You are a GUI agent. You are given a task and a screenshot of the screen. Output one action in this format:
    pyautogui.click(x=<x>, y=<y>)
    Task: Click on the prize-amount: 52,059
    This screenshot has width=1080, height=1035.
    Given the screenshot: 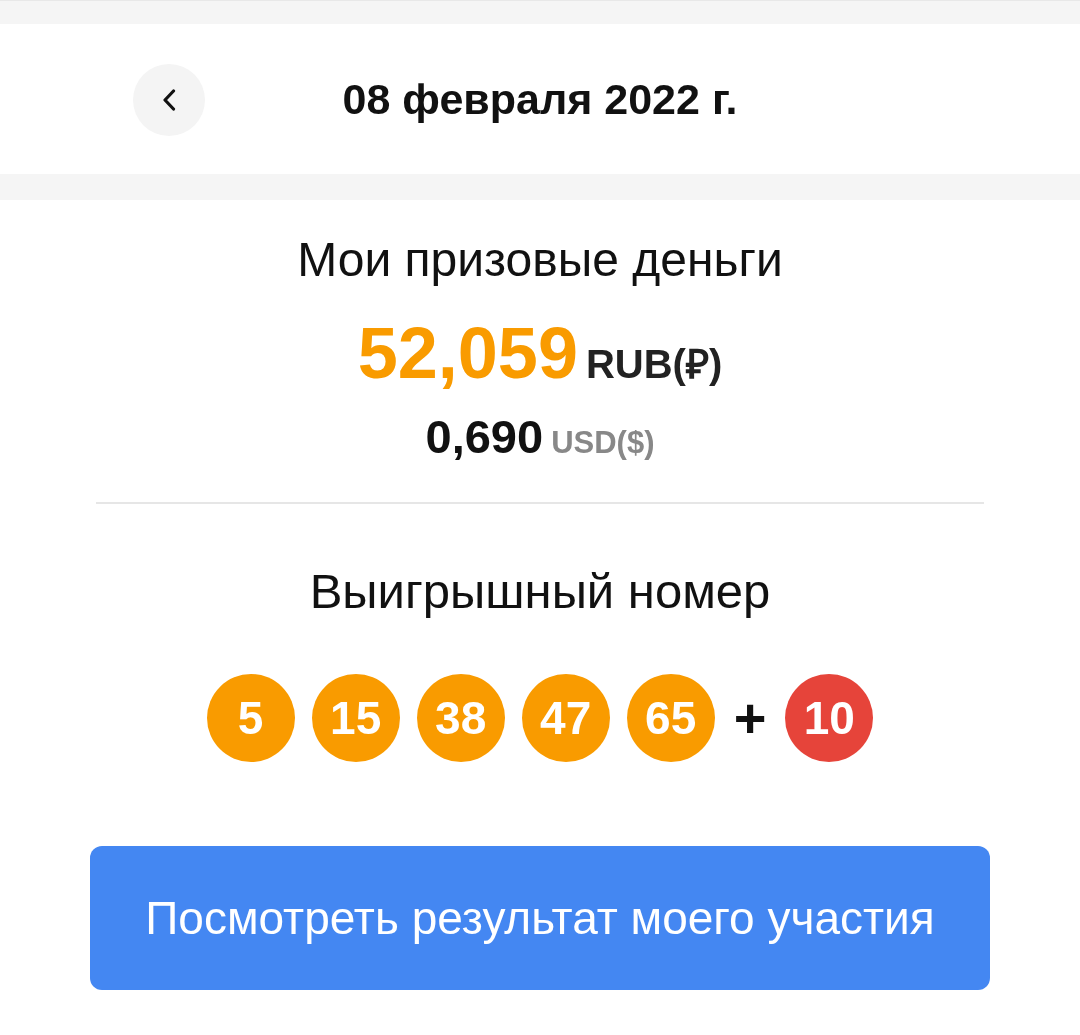 What is the action you would take?
    pyautogui.click(x=467, y=353)
    